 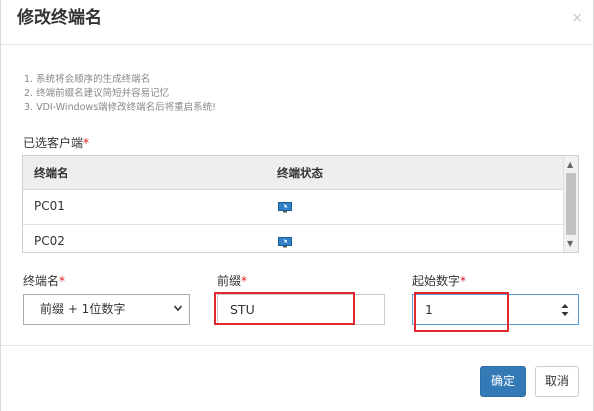 What do you see at coordinates (293, 238) in the screenshot?
I see `table-row: PC02` at bounding box center [293, 238].